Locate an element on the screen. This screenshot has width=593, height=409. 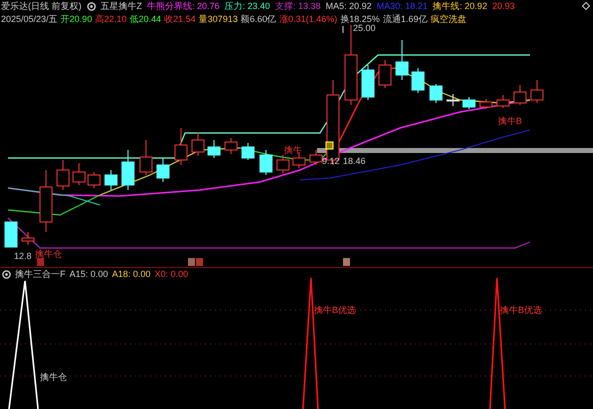
quote-value: 收21.54 is located at coordinates (180, 19).